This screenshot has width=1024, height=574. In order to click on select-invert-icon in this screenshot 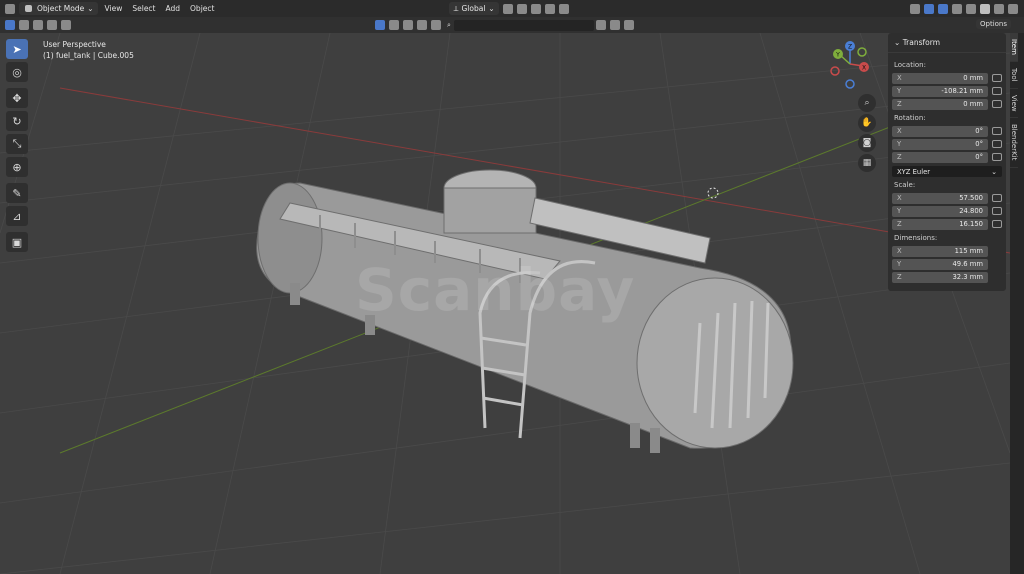, I will do `click(52, 25)`.